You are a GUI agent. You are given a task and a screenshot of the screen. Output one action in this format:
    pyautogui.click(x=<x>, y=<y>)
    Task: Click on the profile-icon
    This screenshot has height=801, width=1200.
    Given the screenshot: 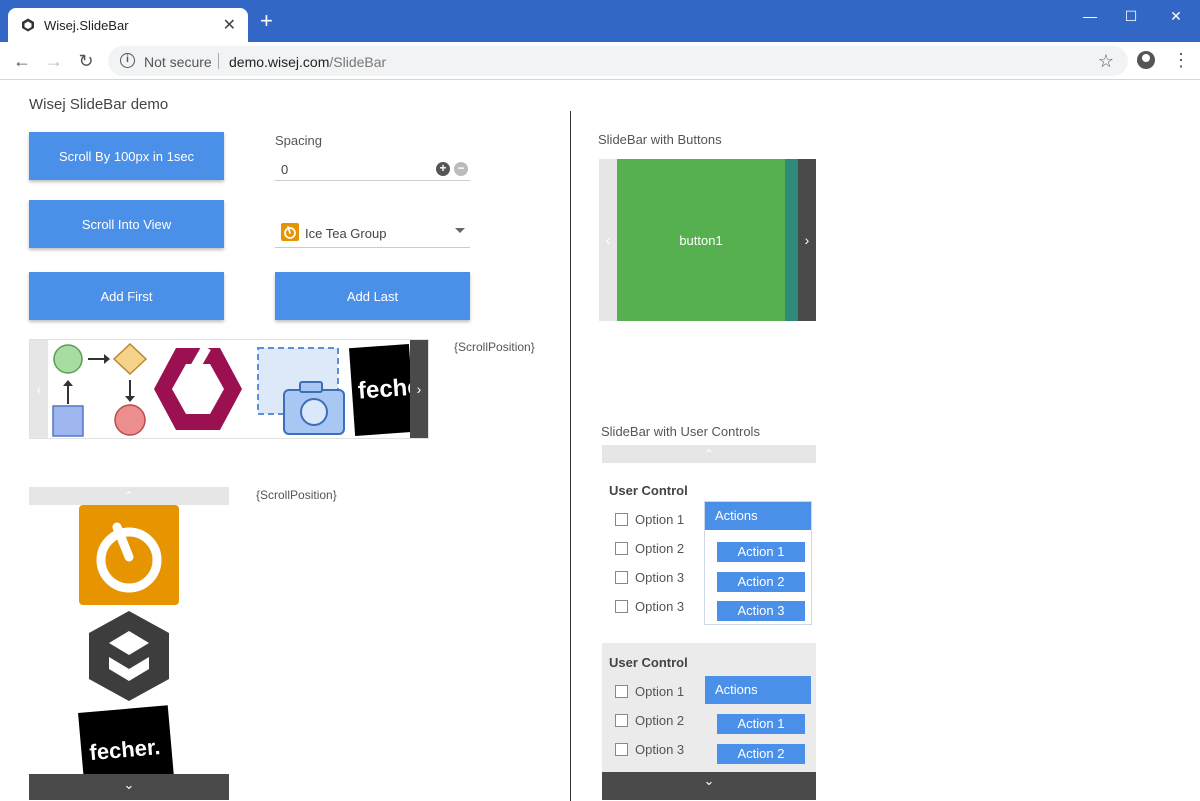 What is the action you would take?
    pyautogui.click(x=1146, y=60)
    